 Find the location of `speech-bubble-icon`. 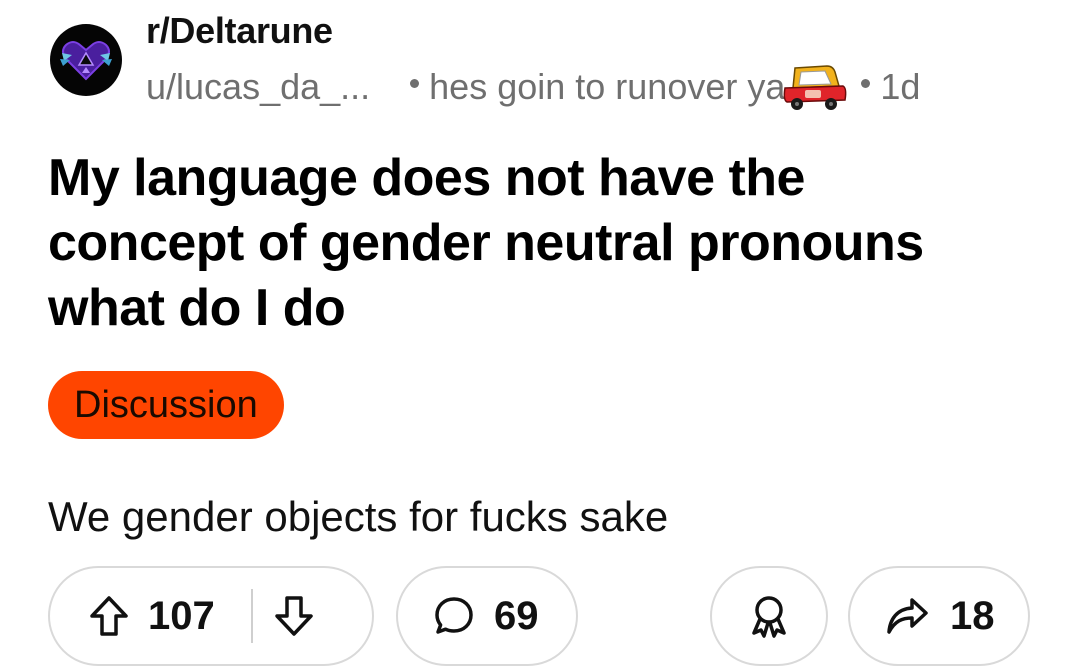

speech-bubble-icon is located at coordinates (454, 616).